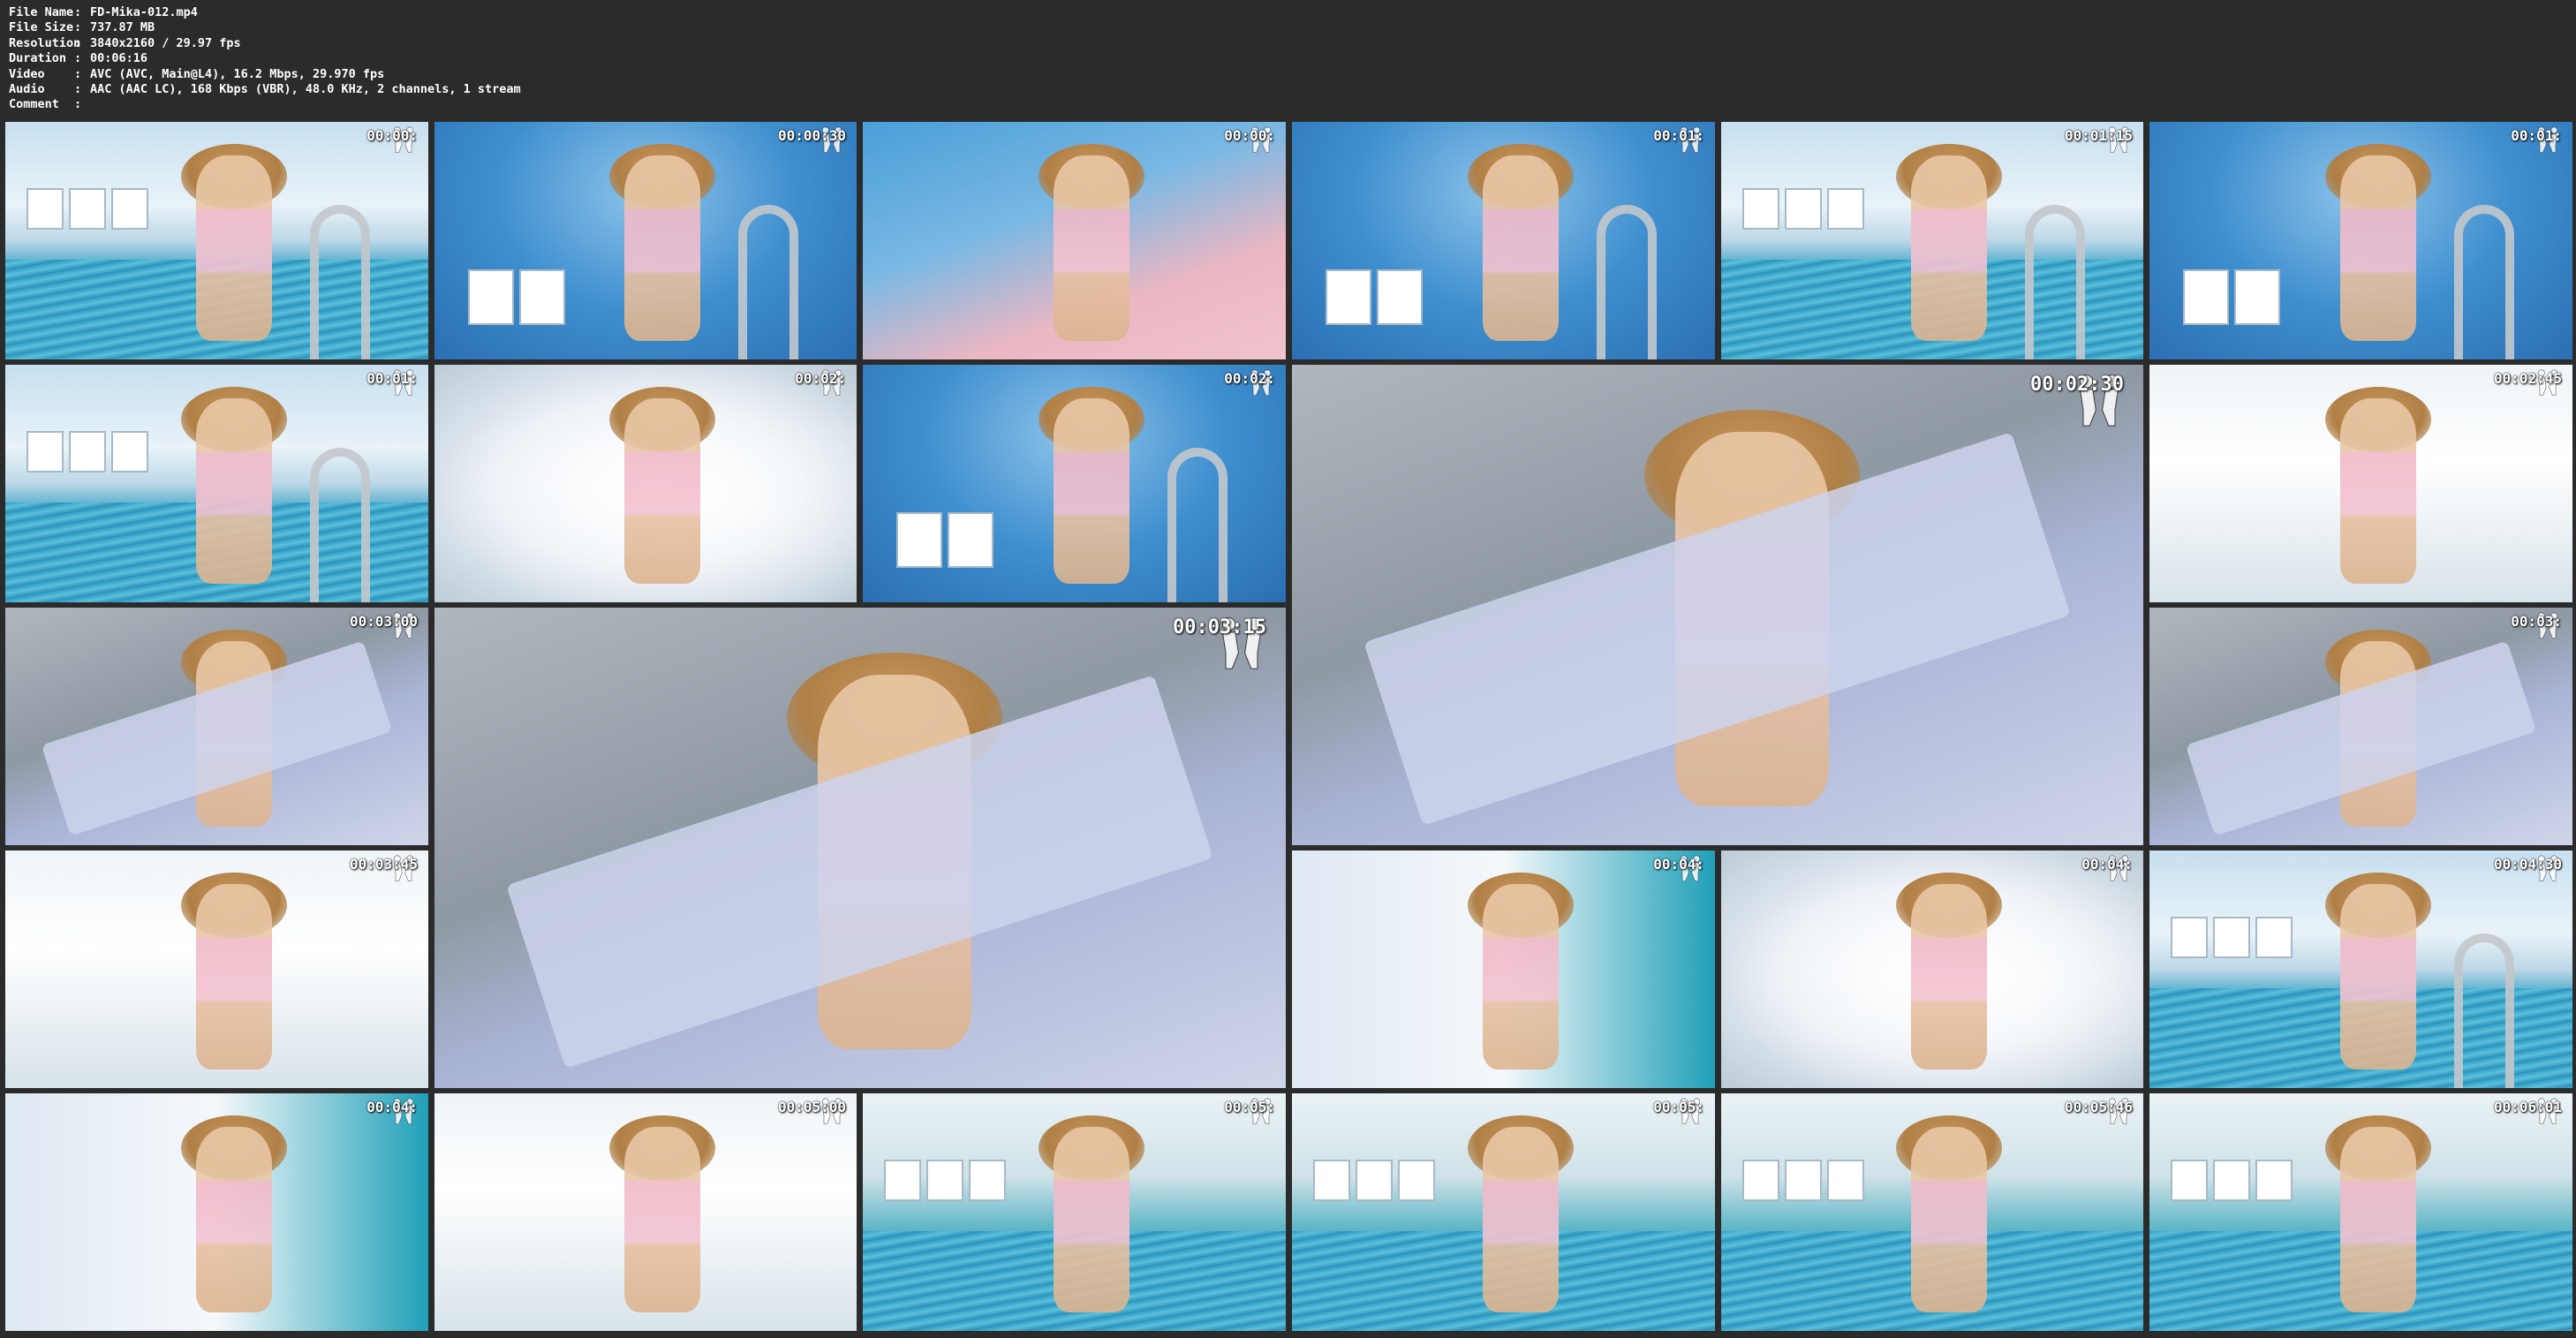 The image size is (2576, 1338). What do you see at coordinates (811, 135) in the screenshot?
I see `thumbnail-timestamp: 00:00:30` at bounding box center [811, 135].